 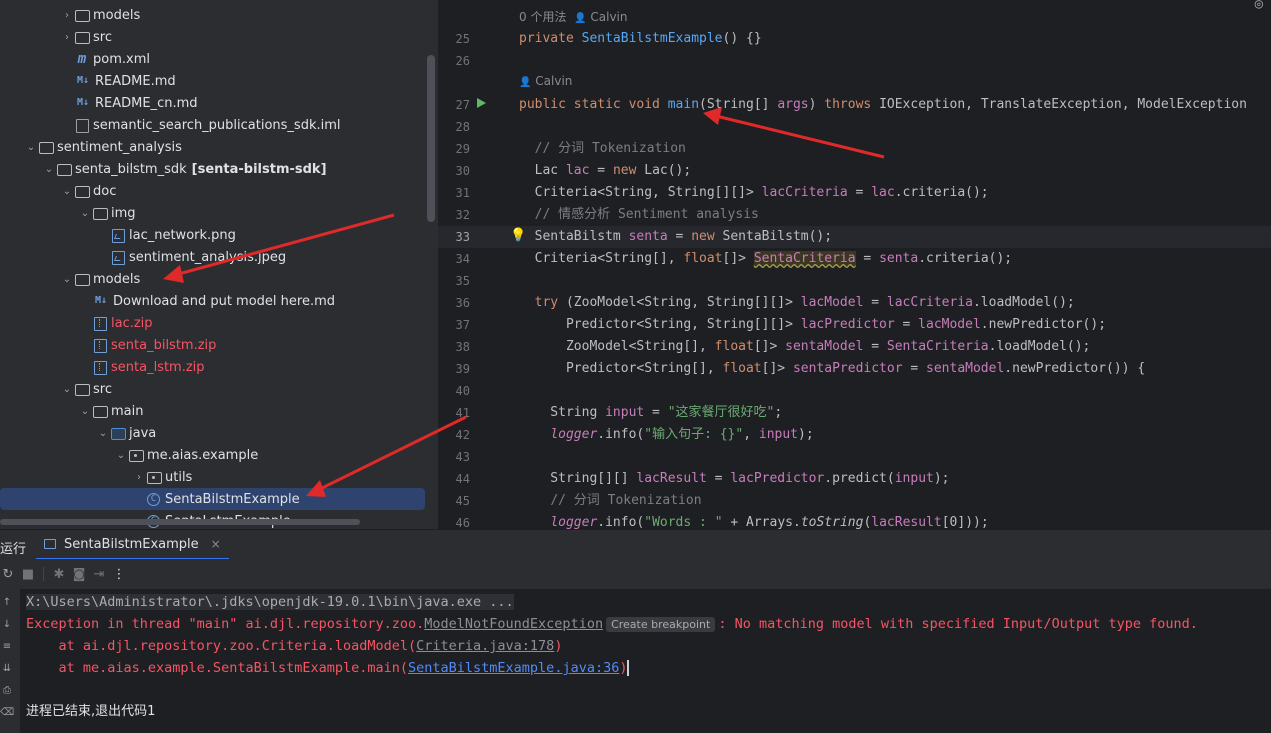 What do you see at coordinates (215, 257) in the screenshot?
I see `tree-item: sentiment_analysis.jpeg` at bounding box center [215, 257].